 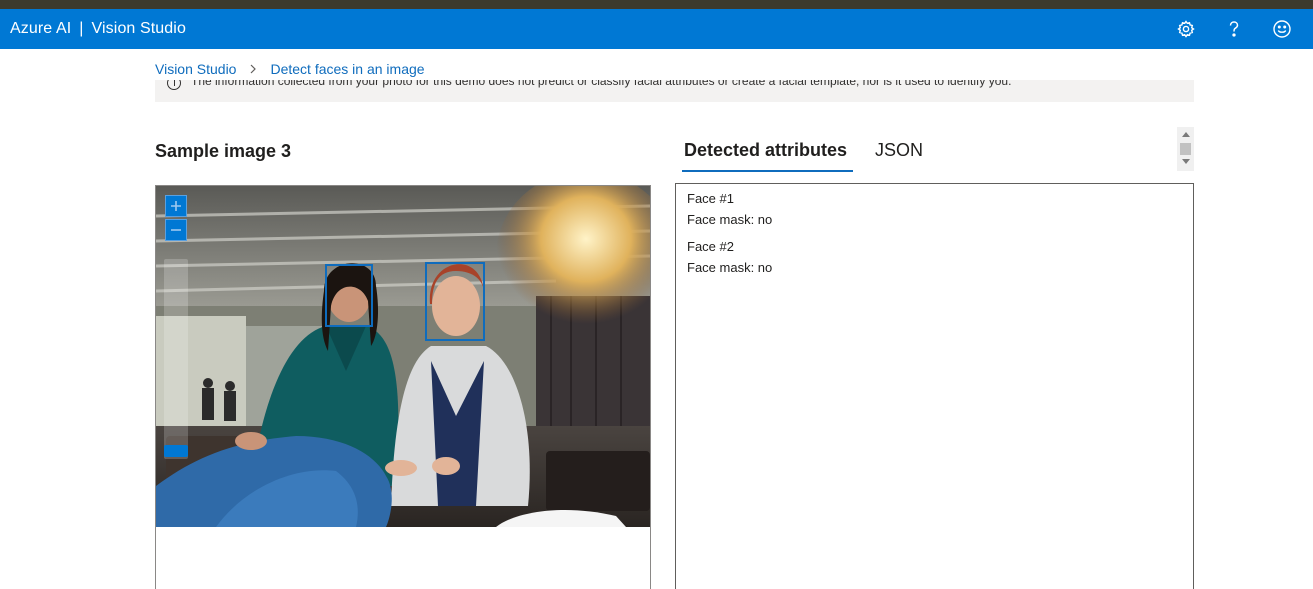 I want to click on result-tabs: Detected attributes JSON, so click(x=813, y=150).